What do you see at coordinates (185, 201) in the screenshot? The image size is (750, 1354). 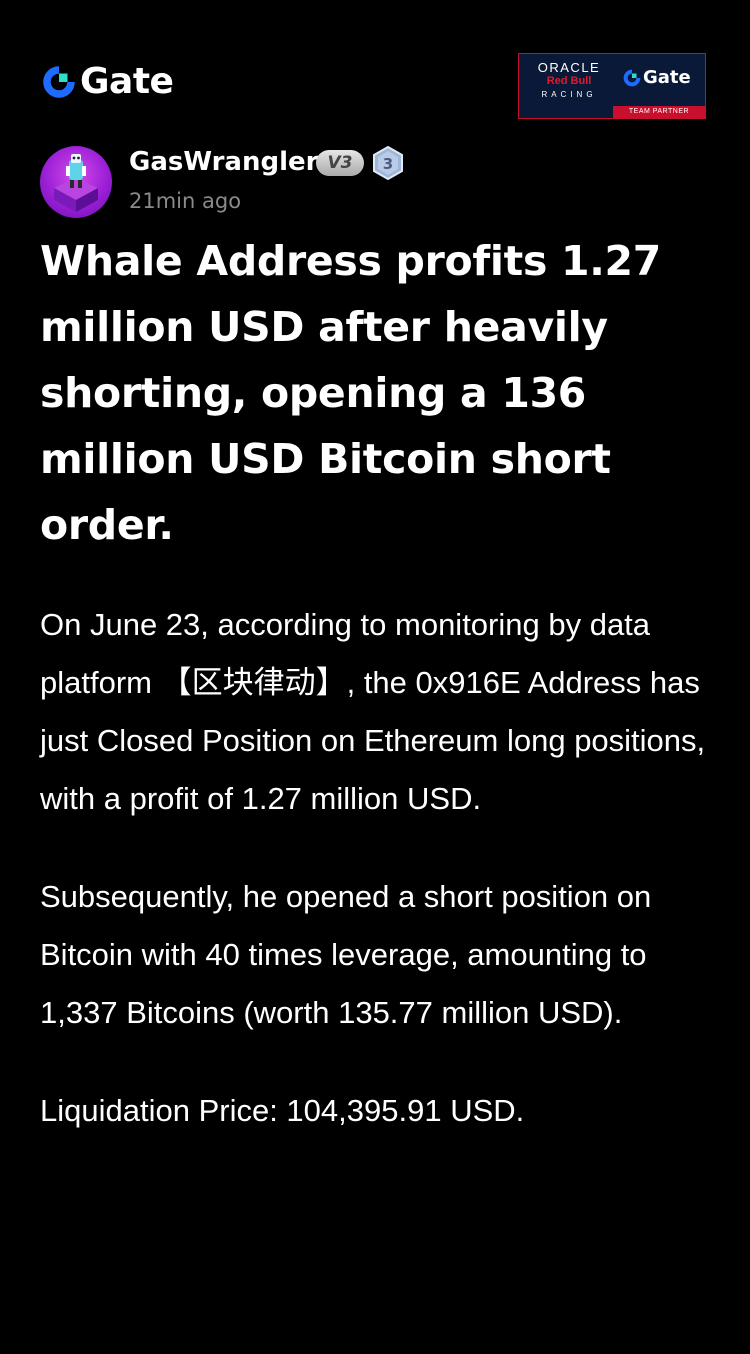 I see `post-time: 21min ago` at bounding box center [185, 201].